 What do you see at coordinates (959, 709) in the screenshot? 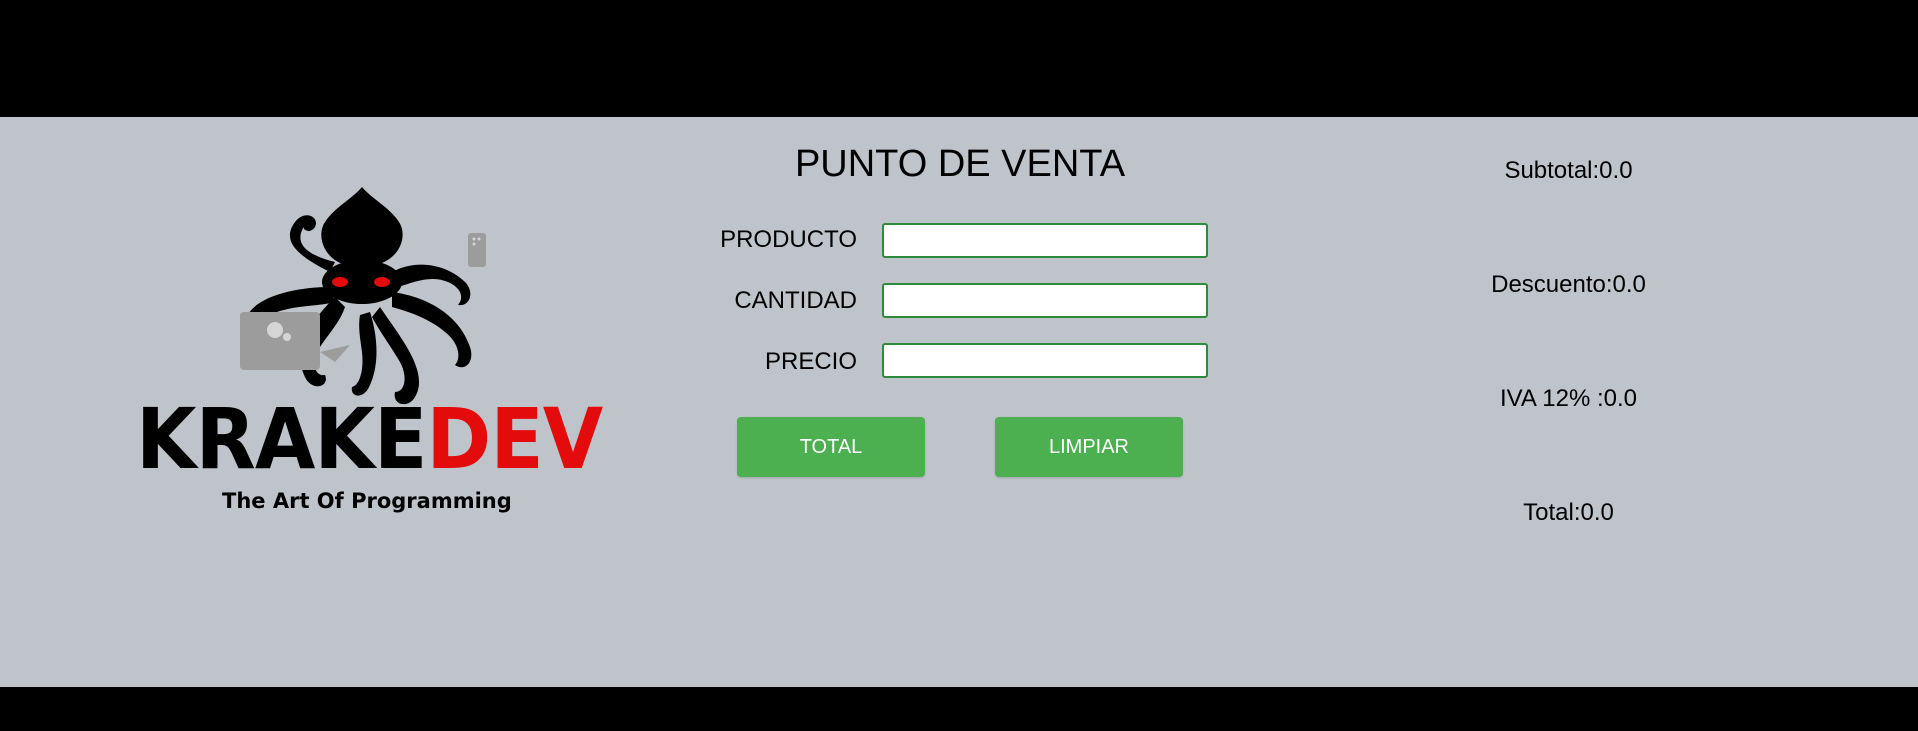
I see `bottom-bar` at bounding box center [959, 709].